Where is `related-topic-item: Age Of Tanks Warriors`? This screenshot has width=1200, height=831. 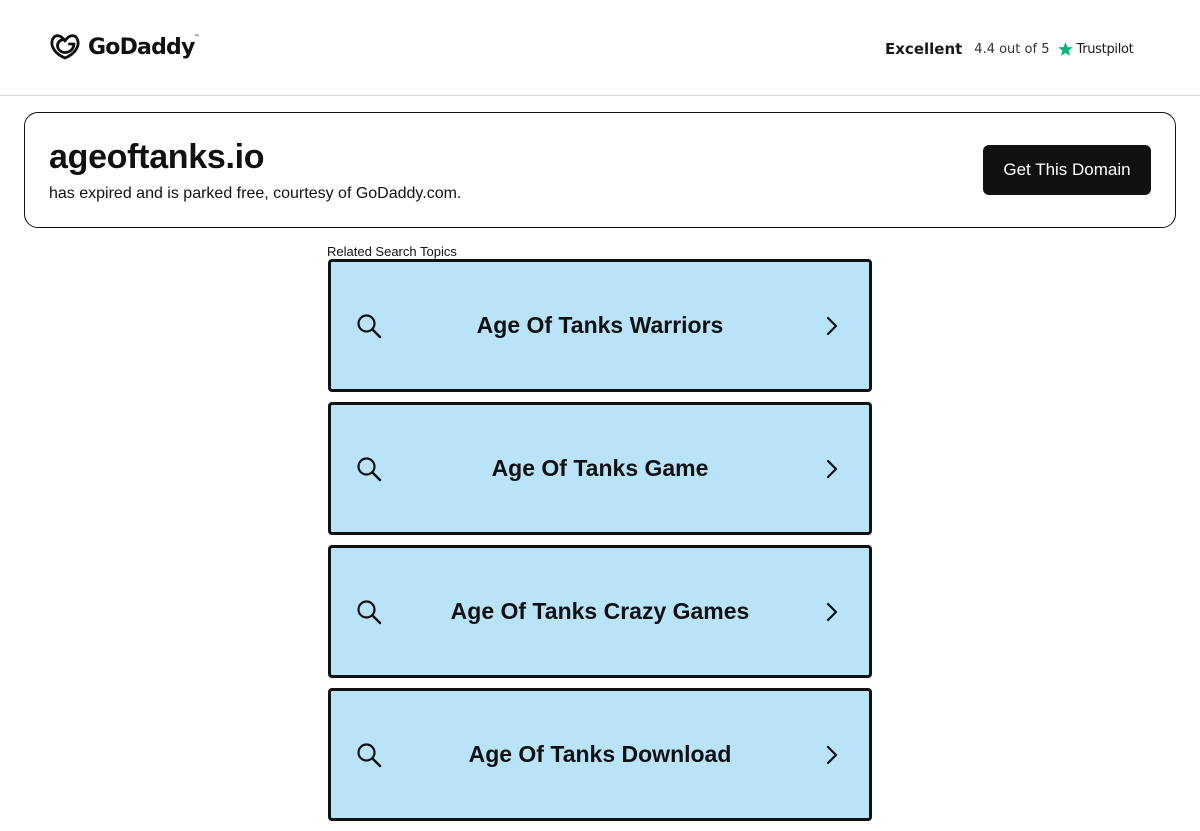 related-topic-item: Age Of Tanks Warriors is located at coordinates (600, 325).